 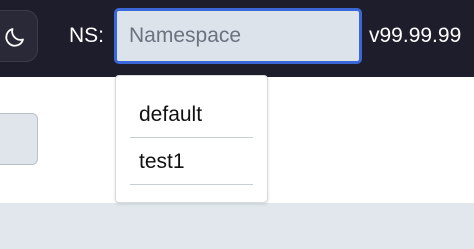 I want to click on version-label: v99.99.99, so click(x=415, y=35).